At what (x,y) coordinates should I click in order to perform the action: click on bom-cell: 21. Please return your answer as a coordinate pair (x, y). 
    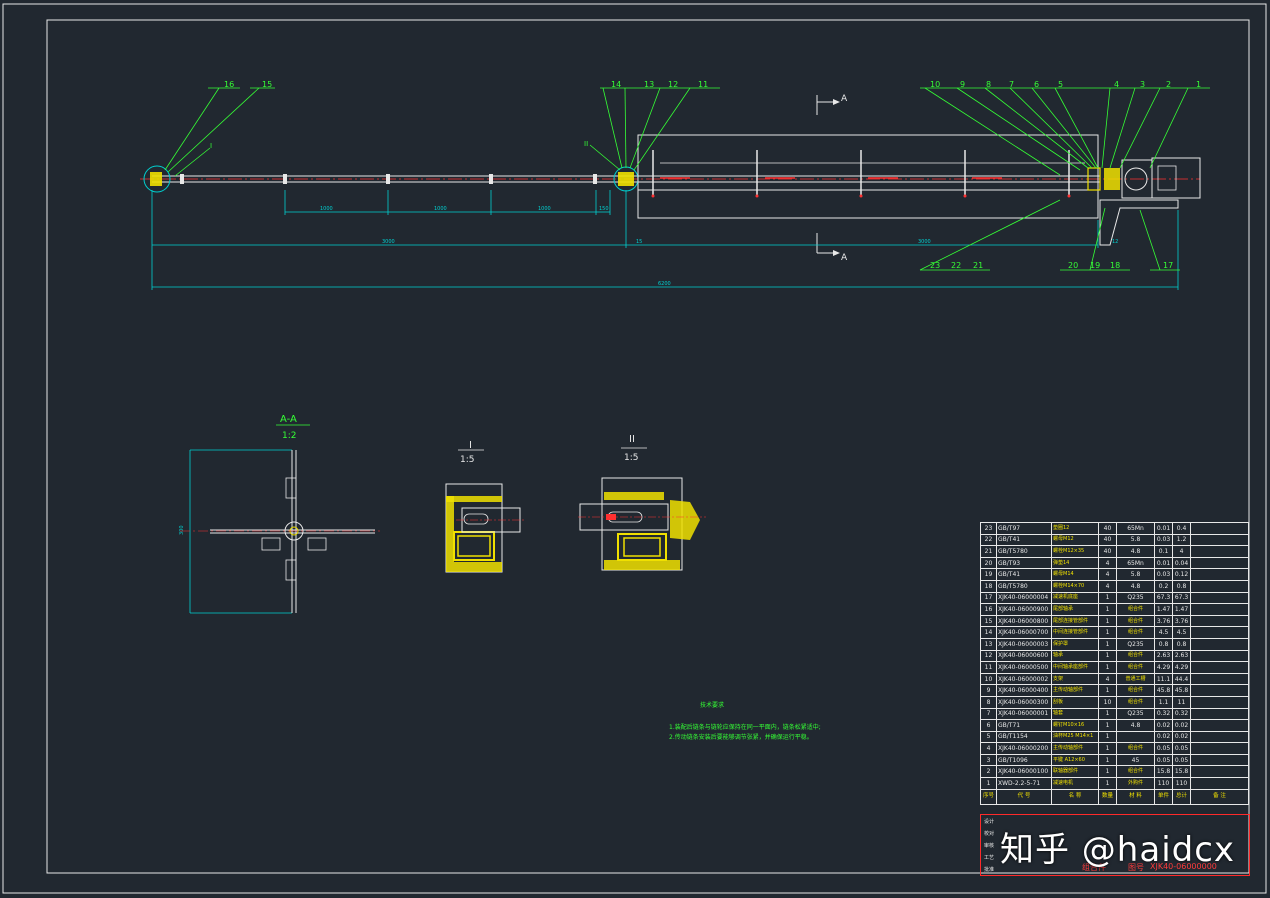
    Looking at the image, I should click on (988, 551).